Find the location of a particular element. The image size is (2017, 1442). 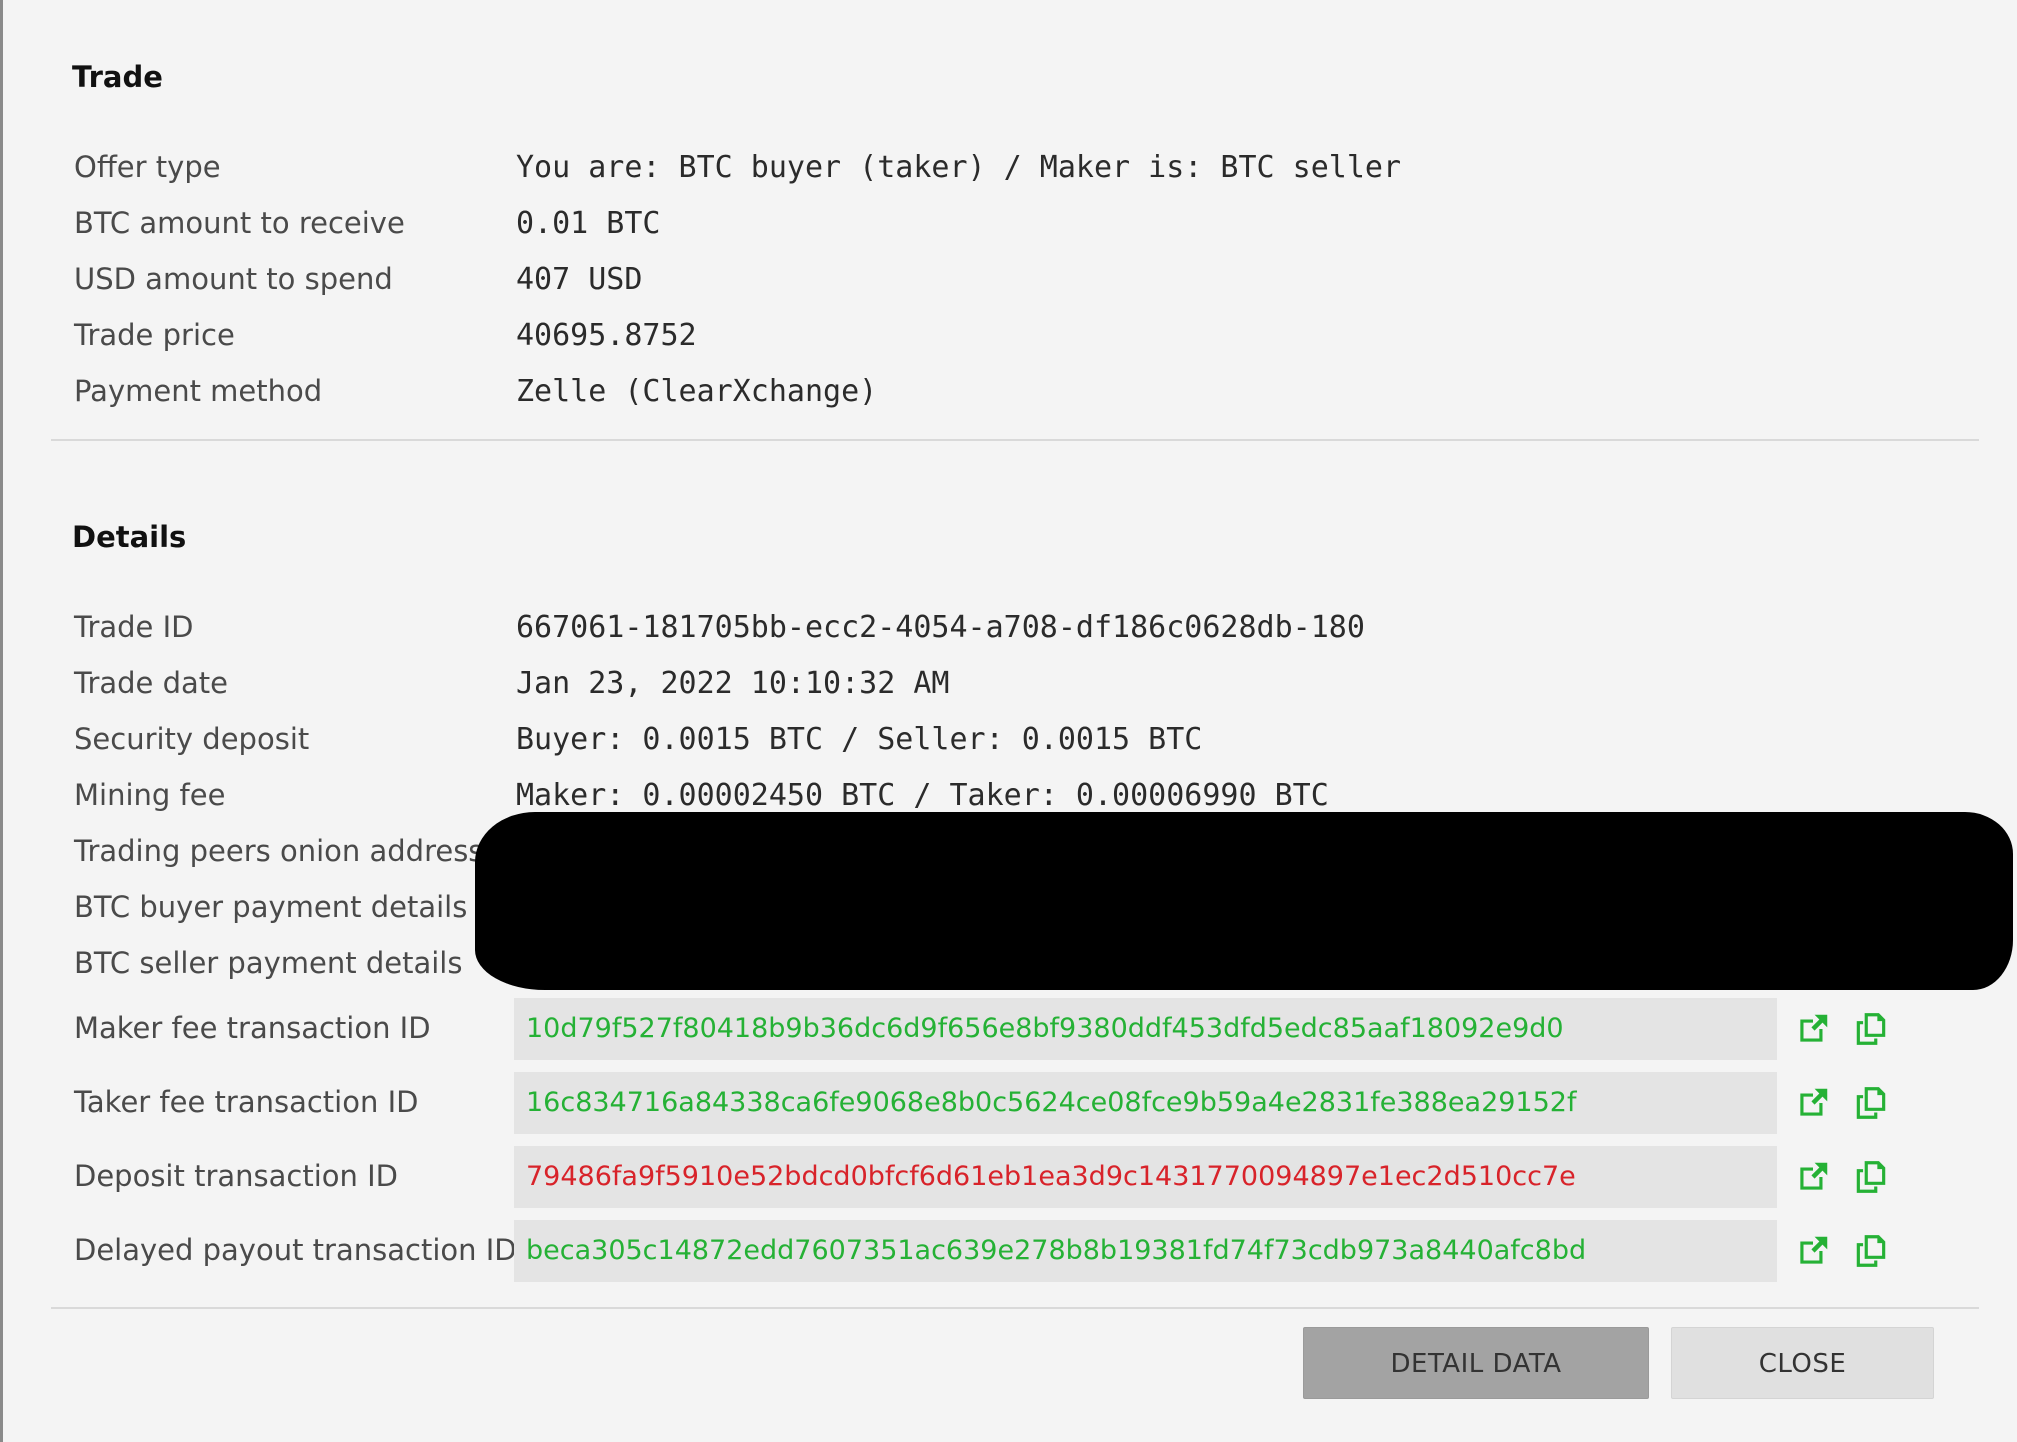

payment-method-label: Payment method is located at coordinates (198, 391).